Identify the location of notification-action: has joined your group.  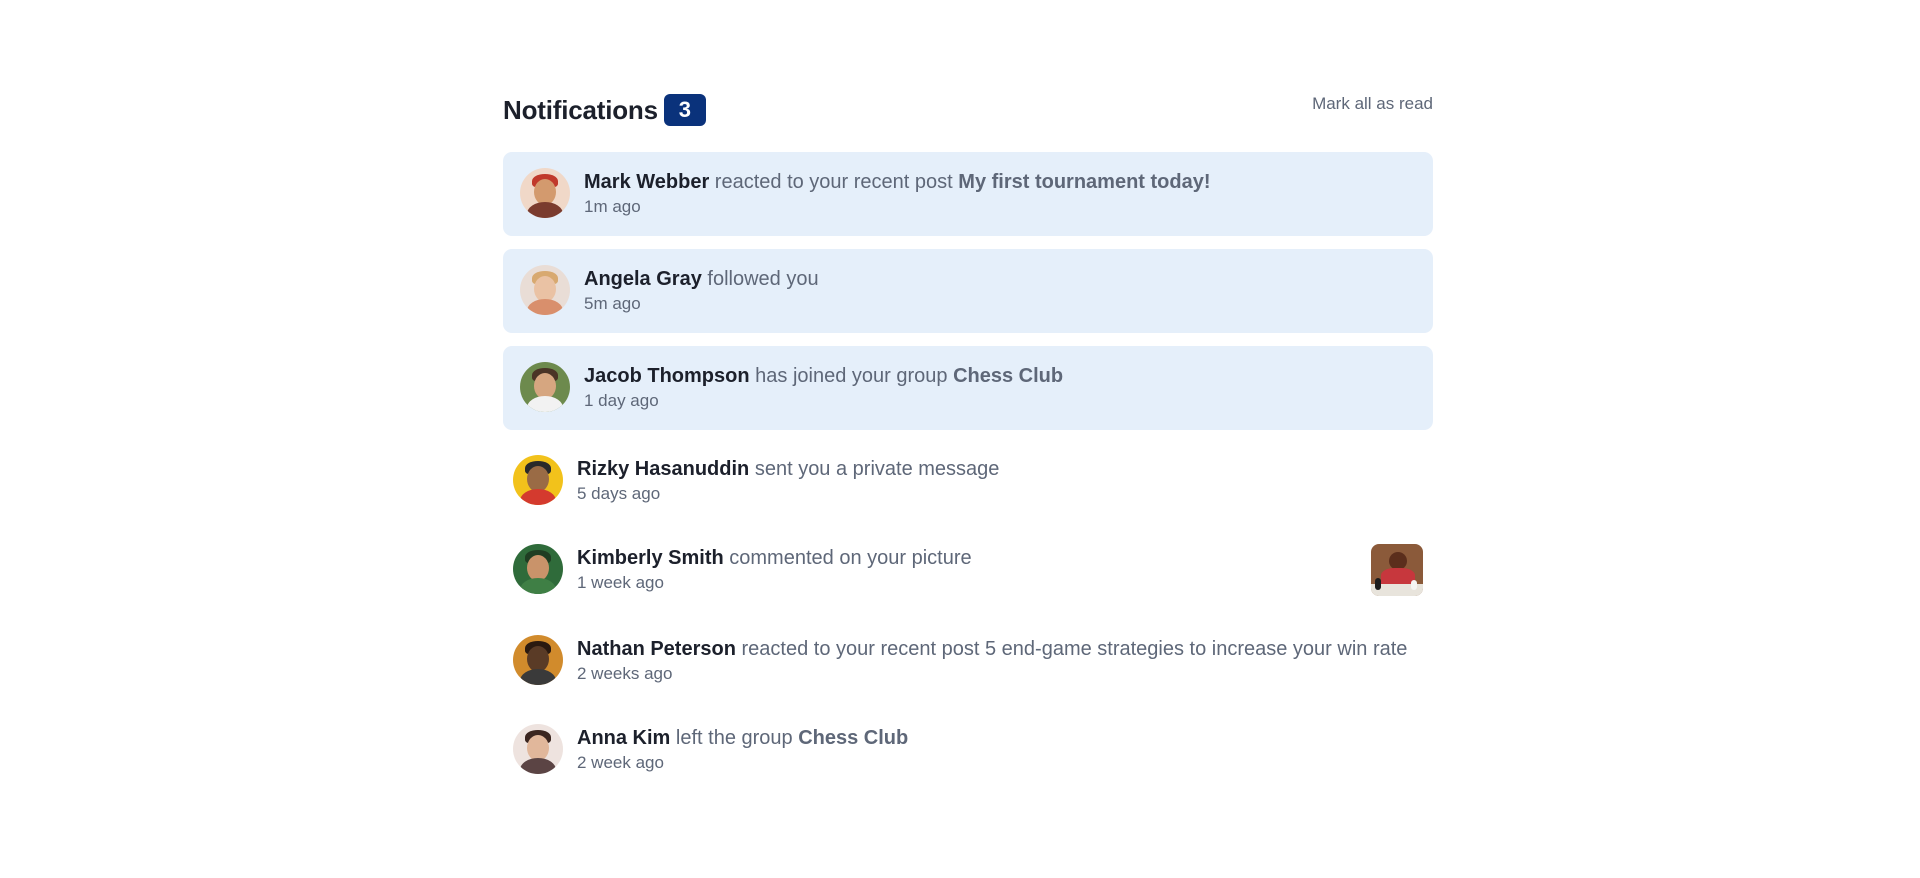
(851, 376).